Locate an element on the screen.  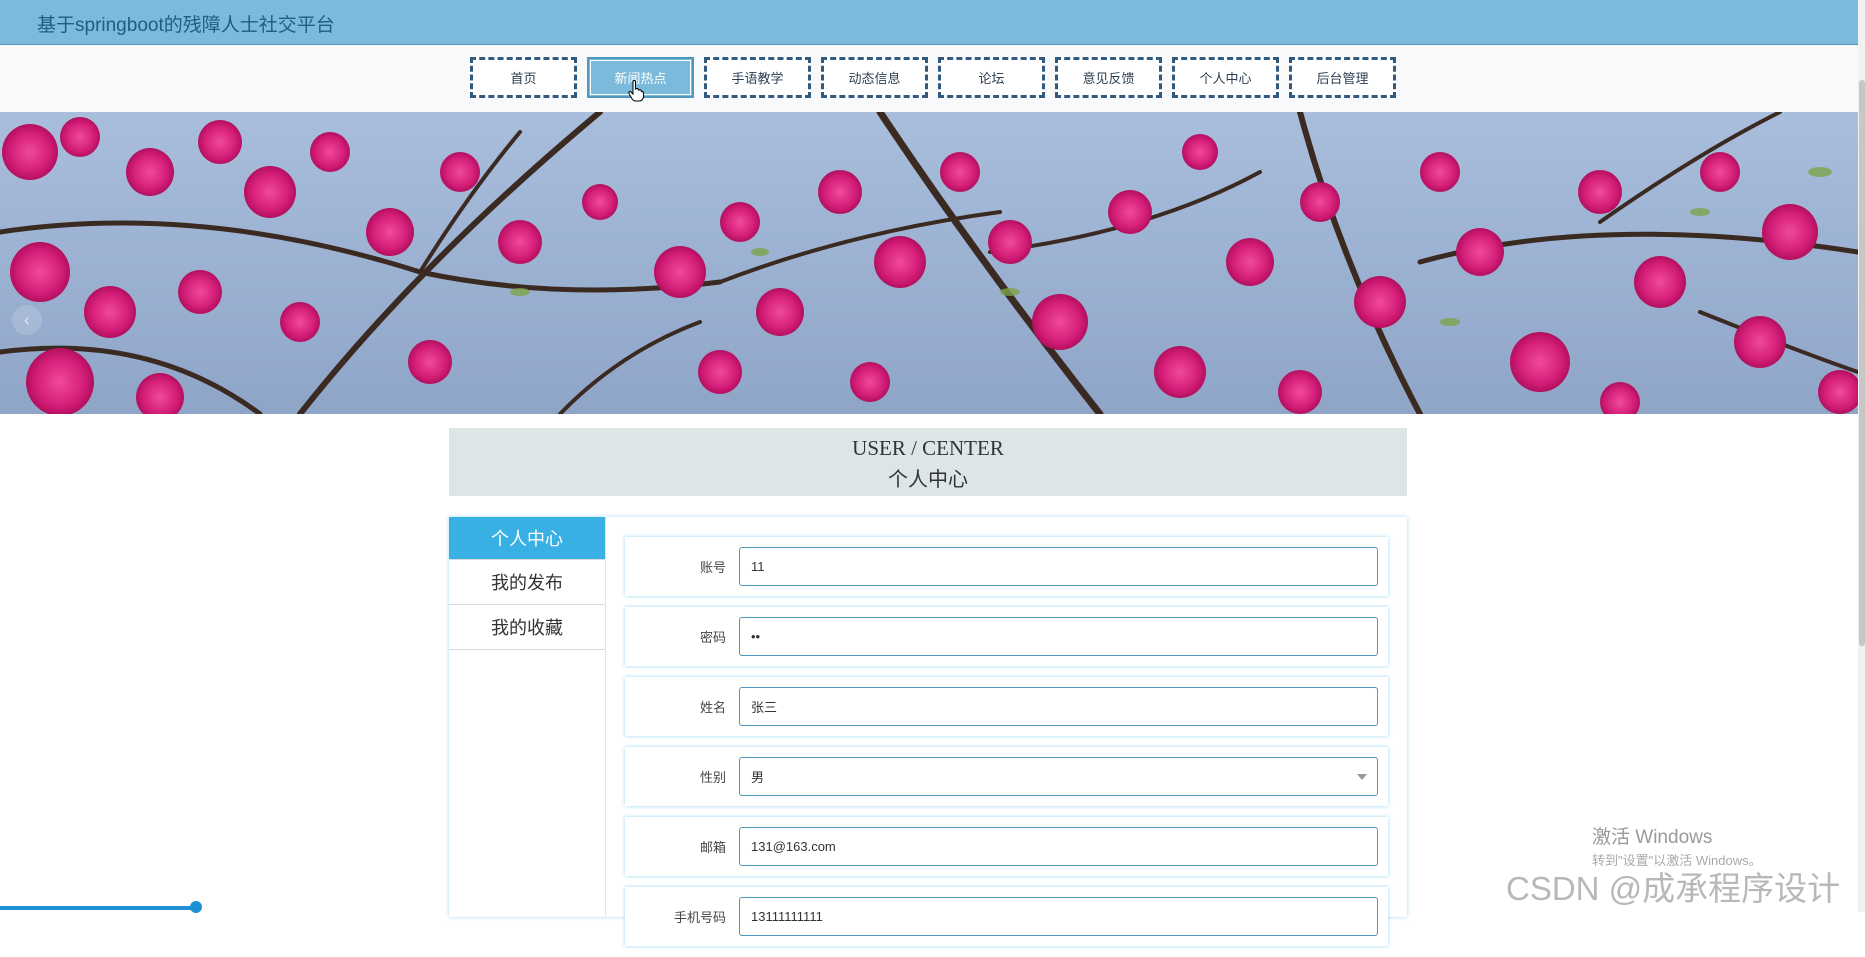
section-title-cn: 个人中心 is located at coordinates (928, 480).